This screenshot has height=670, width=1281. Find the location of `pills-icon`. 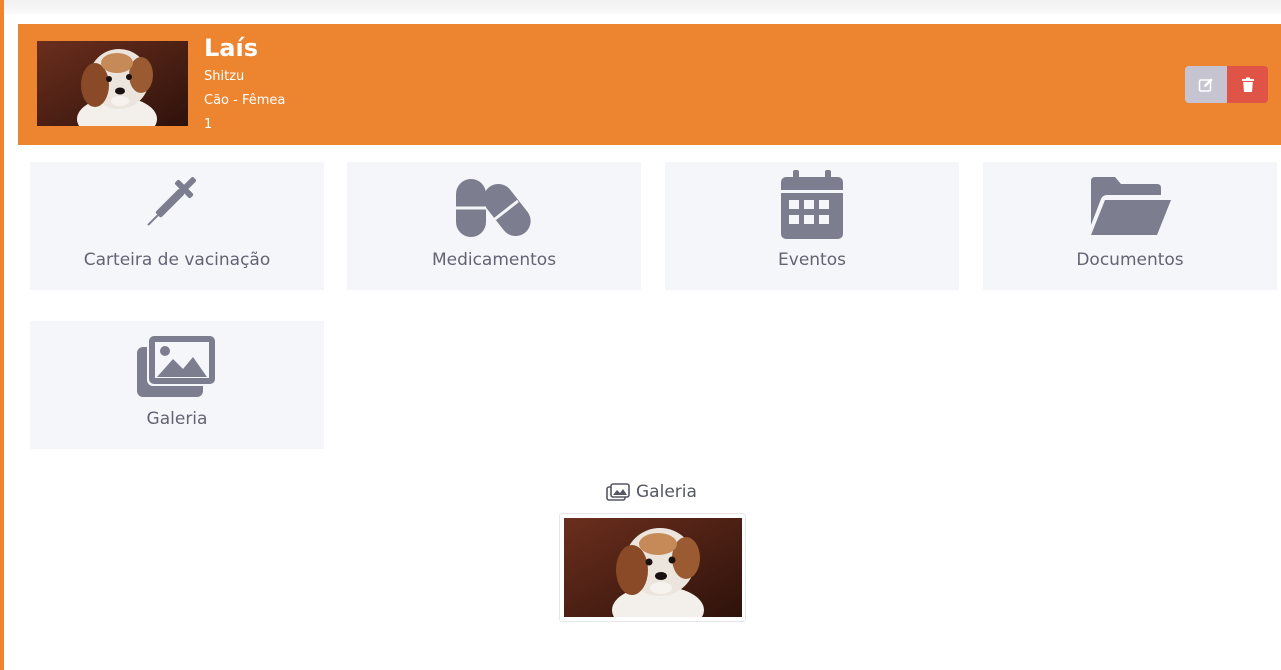

pills-icon is located at coordinates (493, 208).